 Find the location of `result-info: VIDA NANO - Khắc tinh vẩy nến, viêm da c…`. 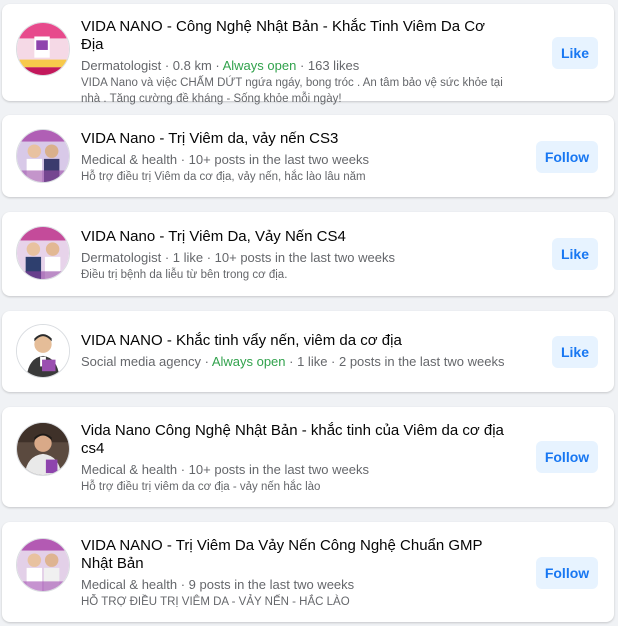

result-info: VIDA NANO - Khắc tinh vẩy nến, viêm da c… is located at coordinates (292, 351).